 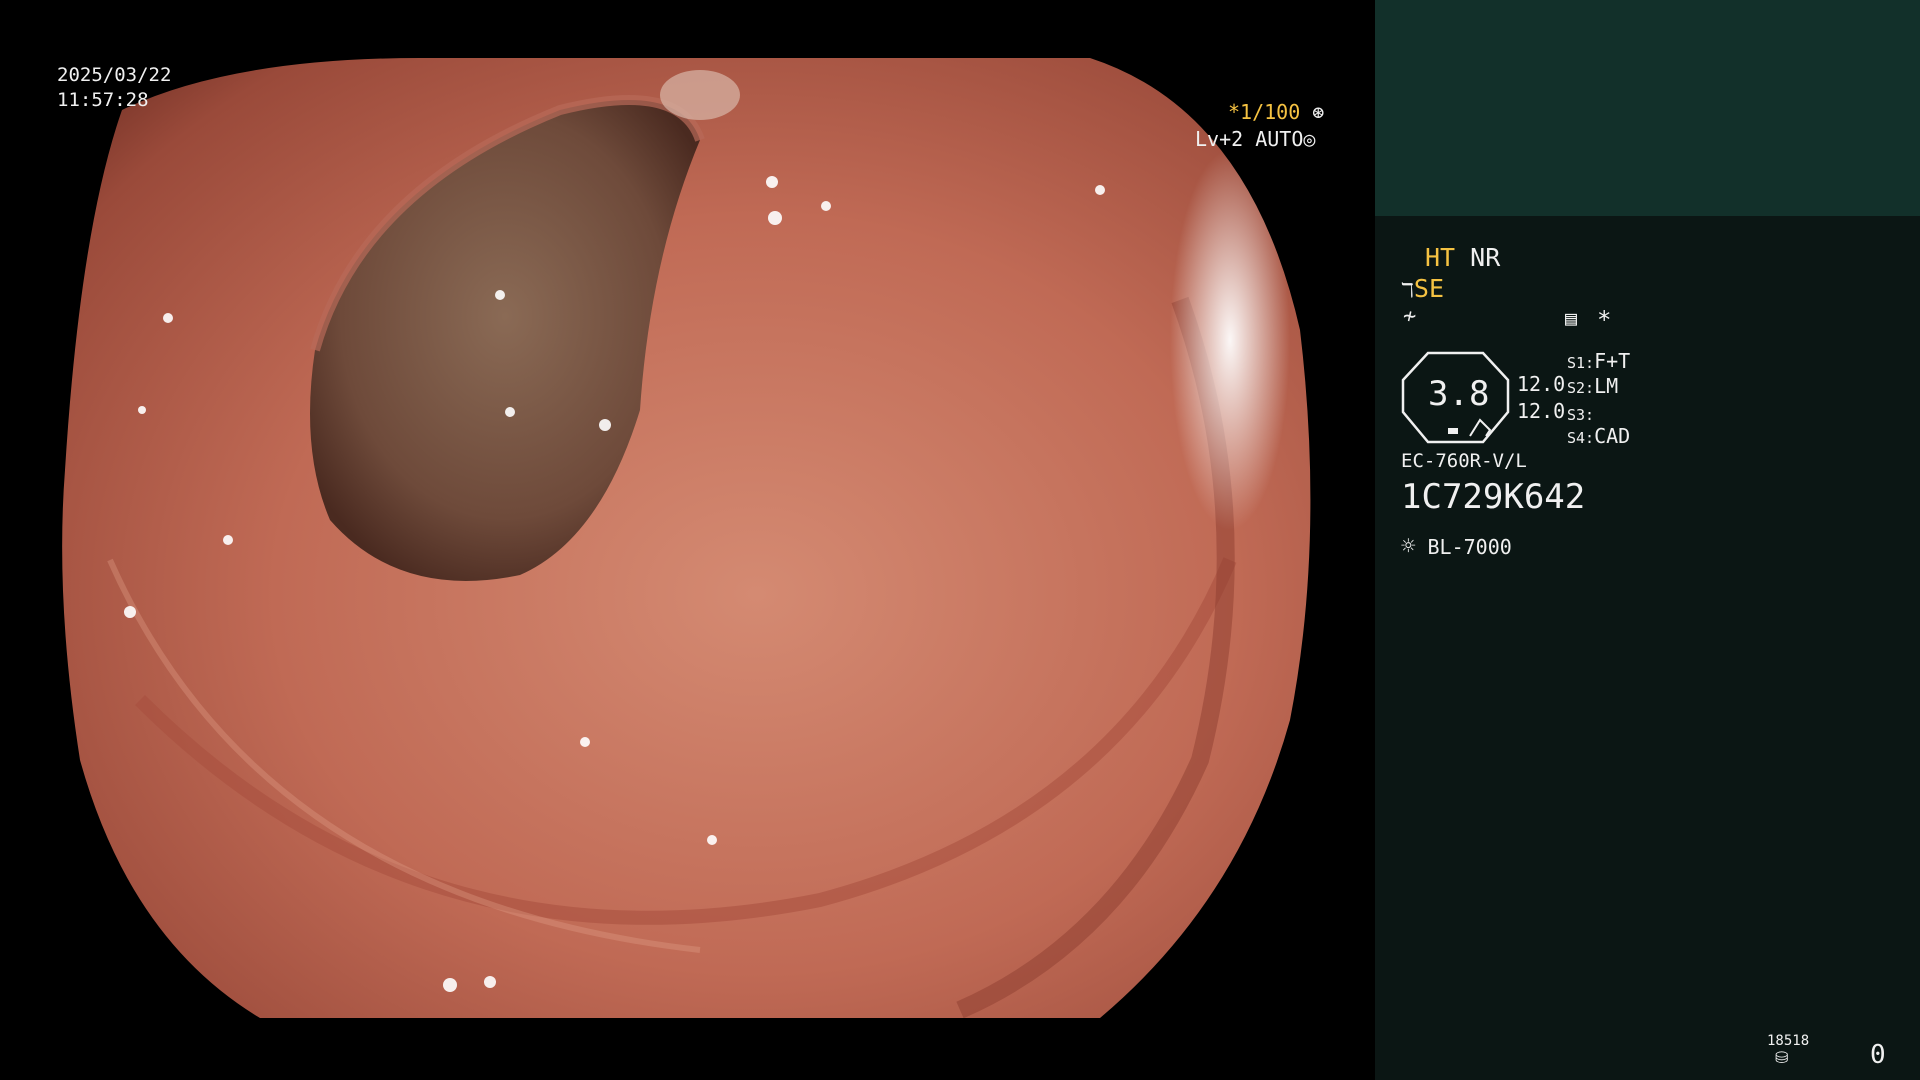 I want to click on switch-key: S4:, so click(x=1581, y=438).